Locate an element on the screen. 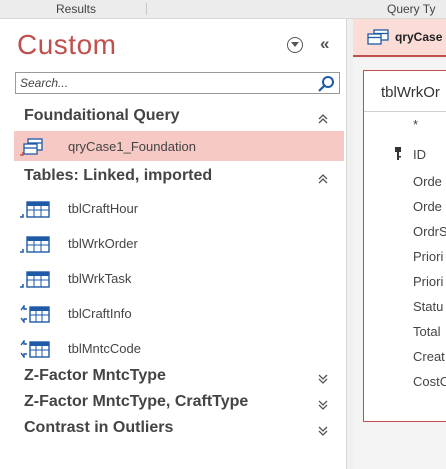 Image resolution: width=446 pixels, height=469 pixels. nav-menu-dropdown-icon is located at coordinates (295, 45).